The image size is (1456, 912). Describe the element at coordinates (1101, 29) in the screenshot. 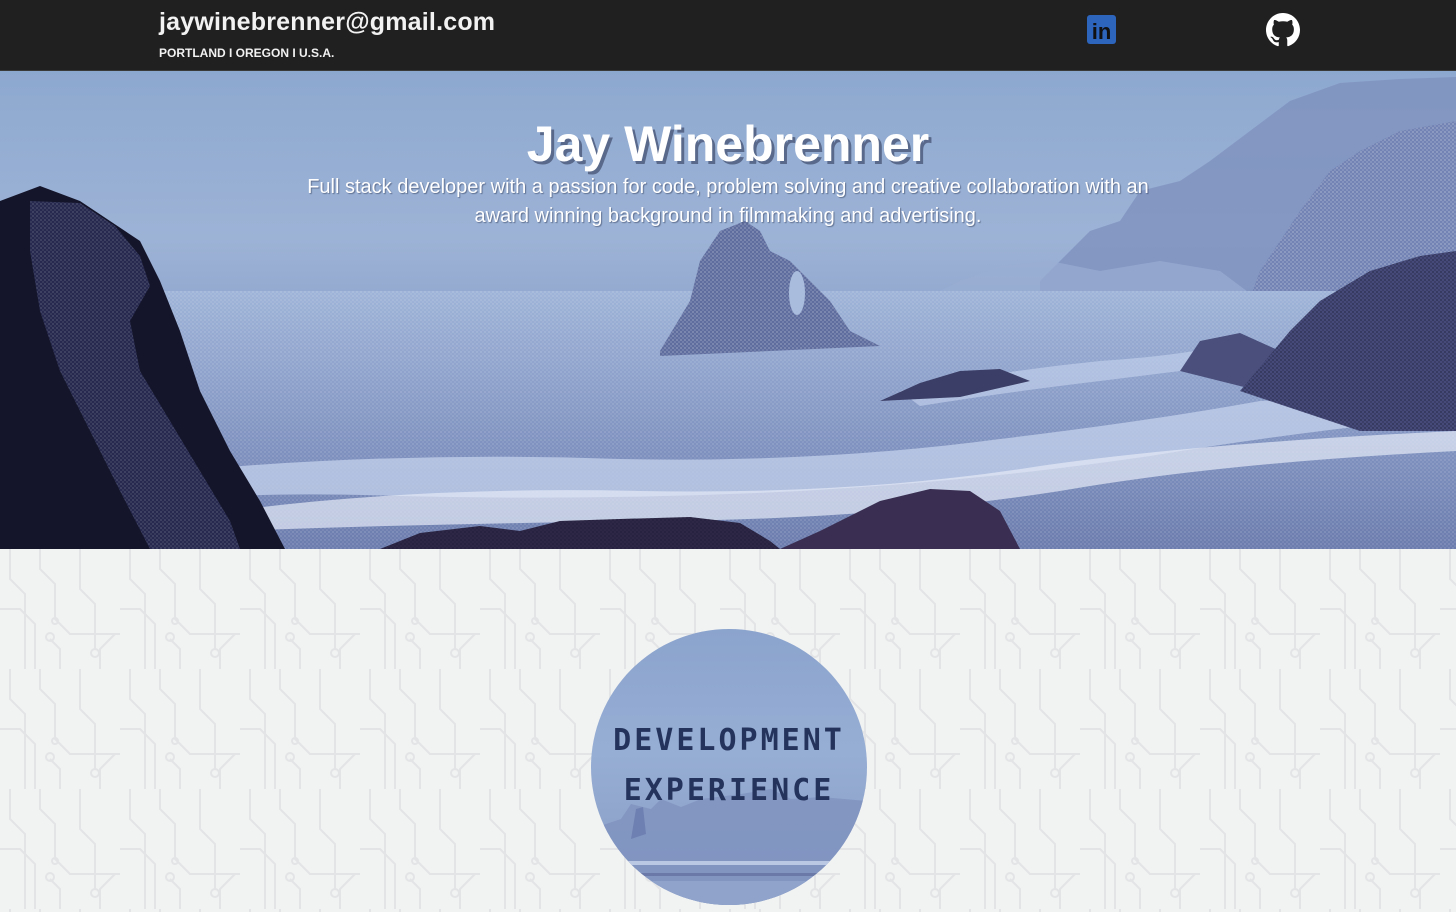

I see `linkedin-icon: in` at that location.